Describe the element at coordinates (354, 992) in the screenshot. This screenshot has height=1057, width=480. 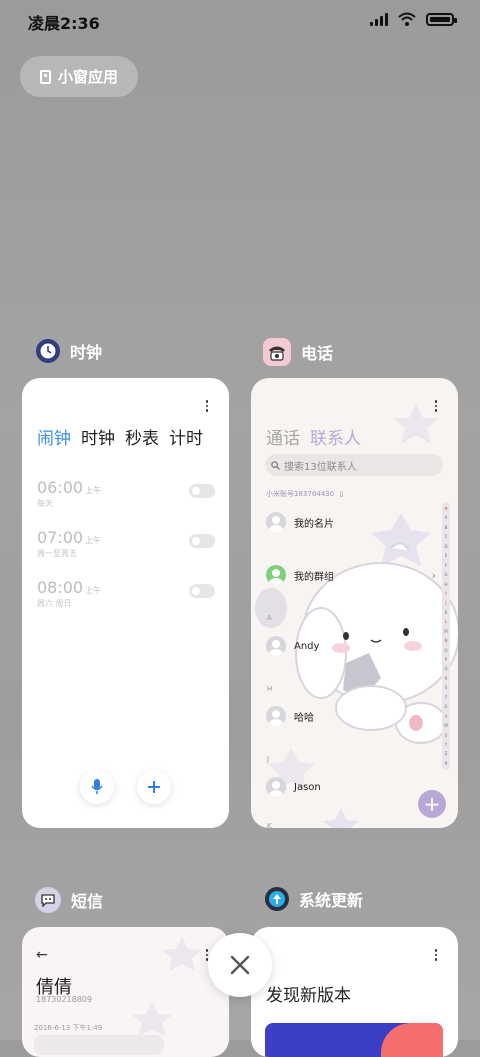
I see `update-app-card: 发现新版本` at that location.